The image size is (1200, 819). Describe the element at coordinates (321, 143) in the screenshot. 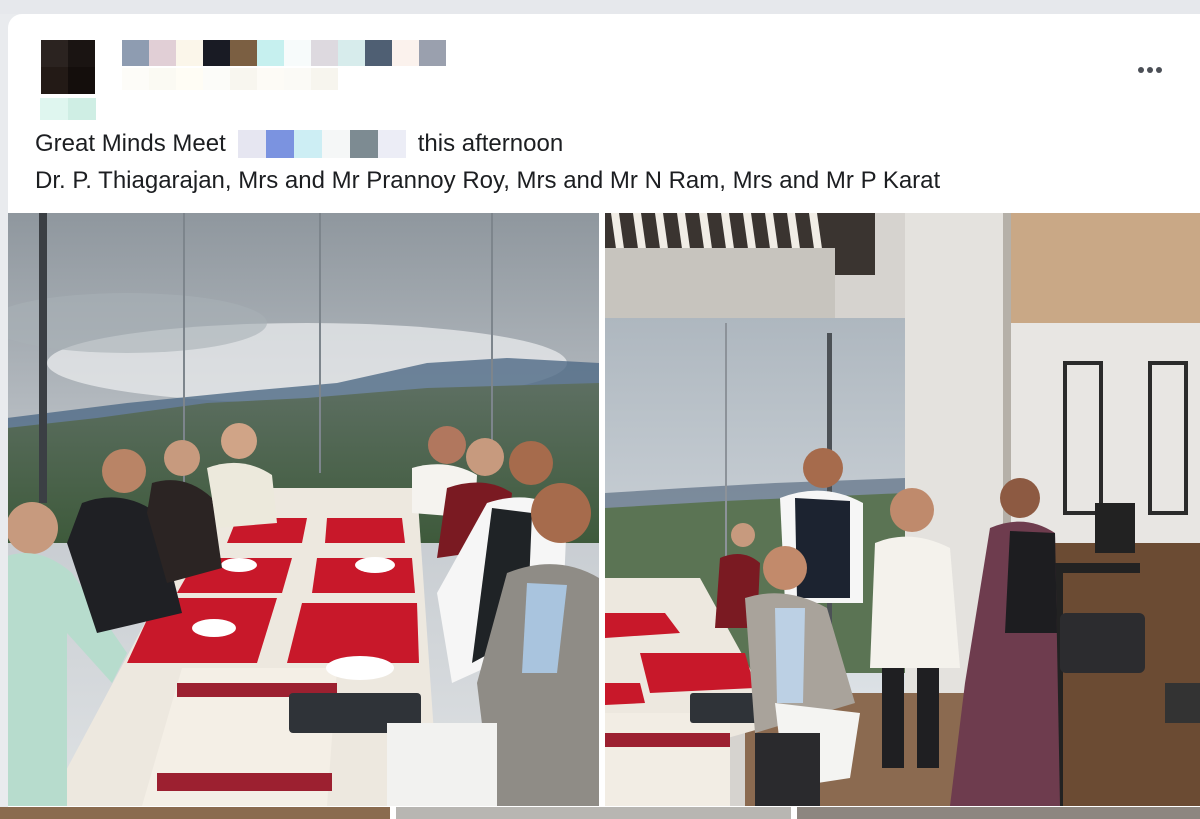

I see `tagged-person-redacted` at that location.